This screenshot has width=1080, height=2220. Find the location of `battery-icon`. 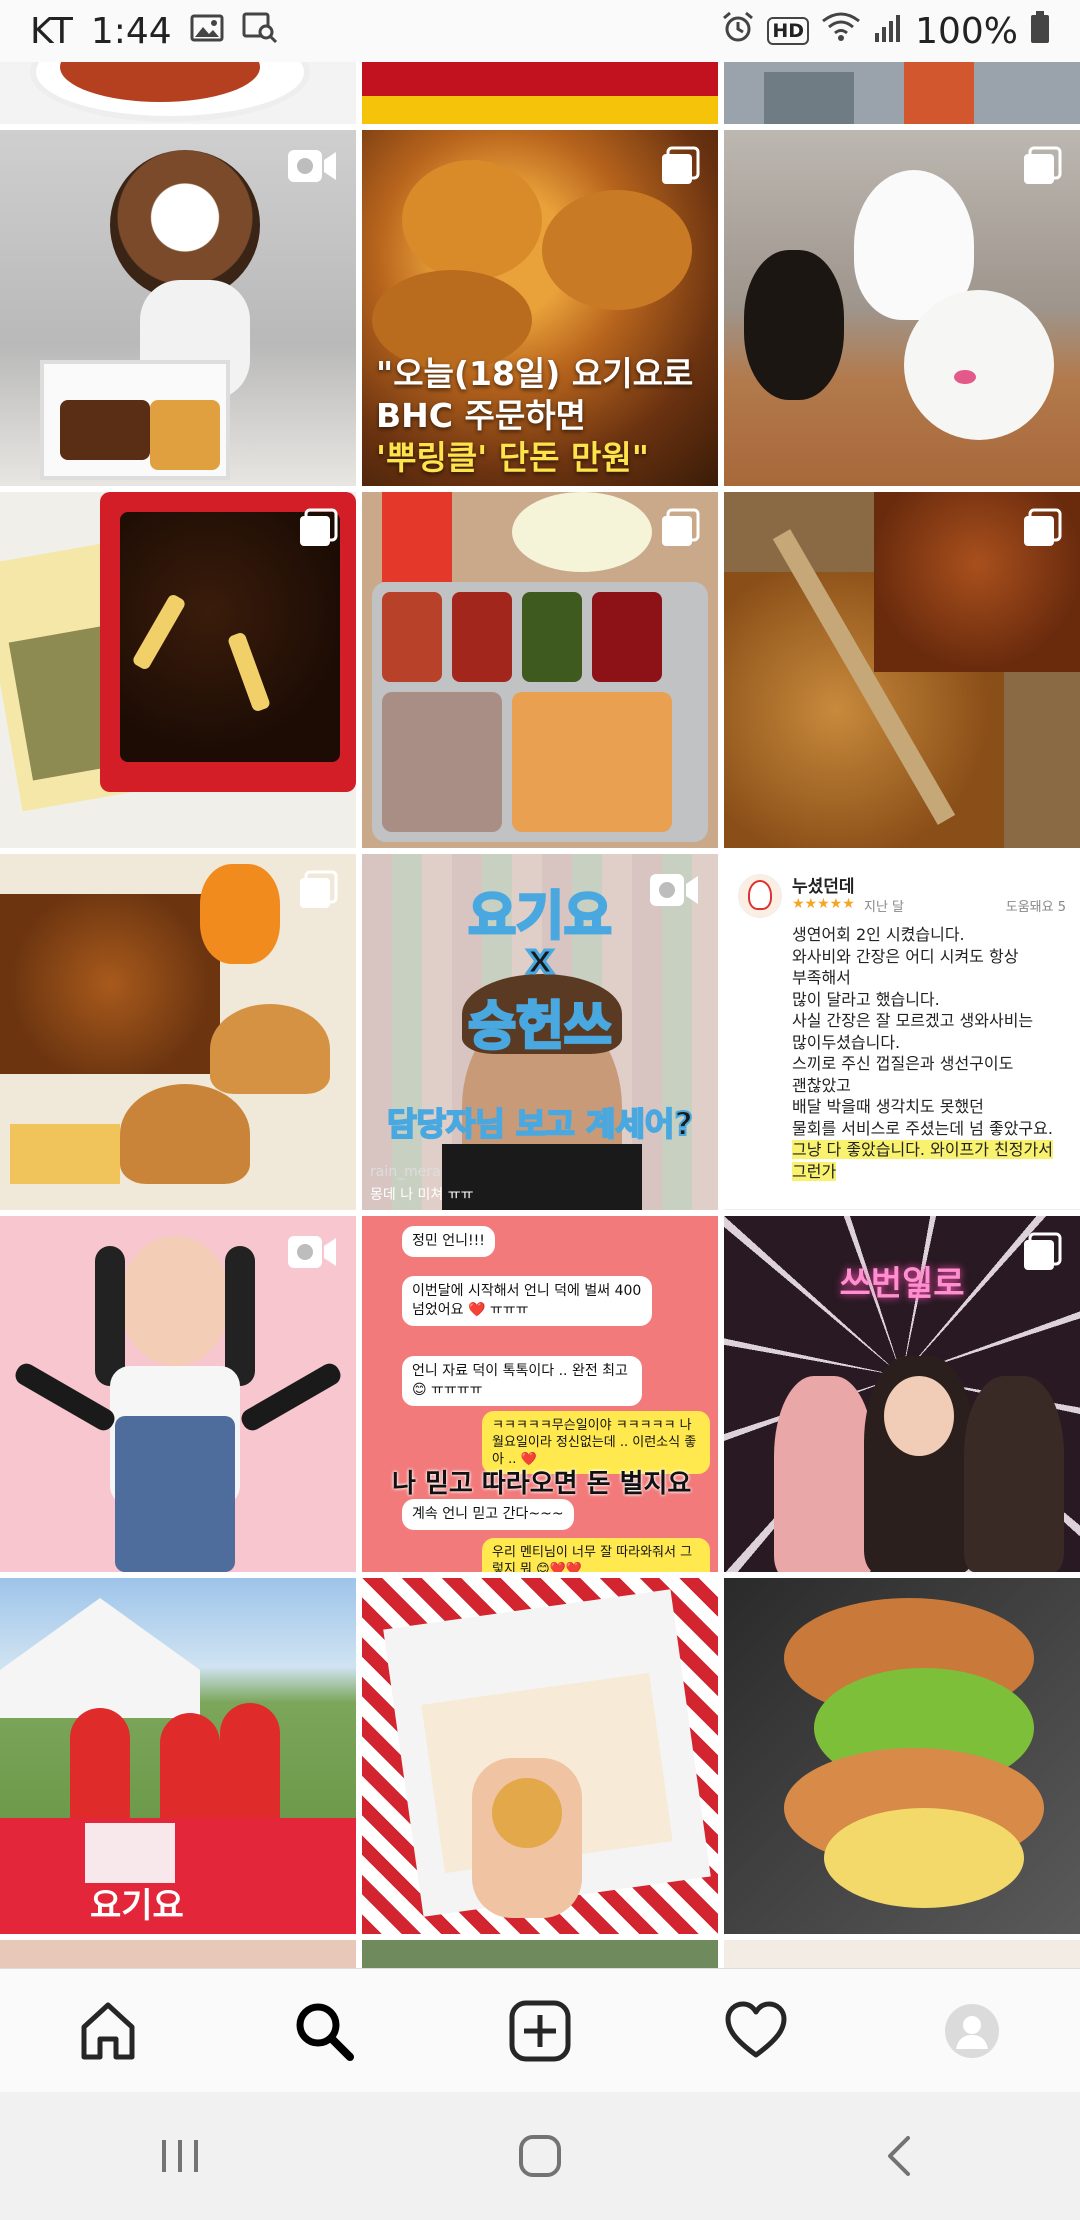

battery-icon is located at coordinates (1040, 31).